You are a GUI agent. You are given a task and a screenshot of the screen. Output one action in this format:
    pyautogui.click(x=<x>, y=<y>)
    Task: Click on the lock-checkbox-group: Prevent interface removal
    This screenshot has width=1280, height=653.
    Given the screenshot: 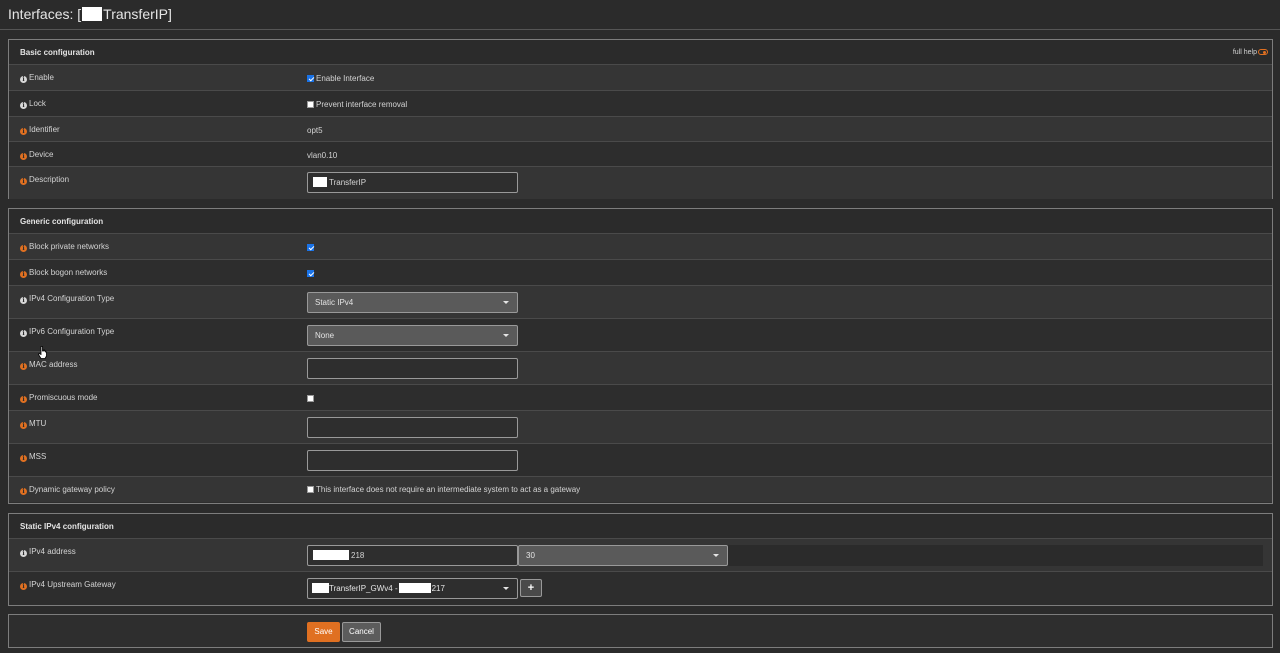 What is the action you would take?
    pyautogui.click(x=357, y=104)
    